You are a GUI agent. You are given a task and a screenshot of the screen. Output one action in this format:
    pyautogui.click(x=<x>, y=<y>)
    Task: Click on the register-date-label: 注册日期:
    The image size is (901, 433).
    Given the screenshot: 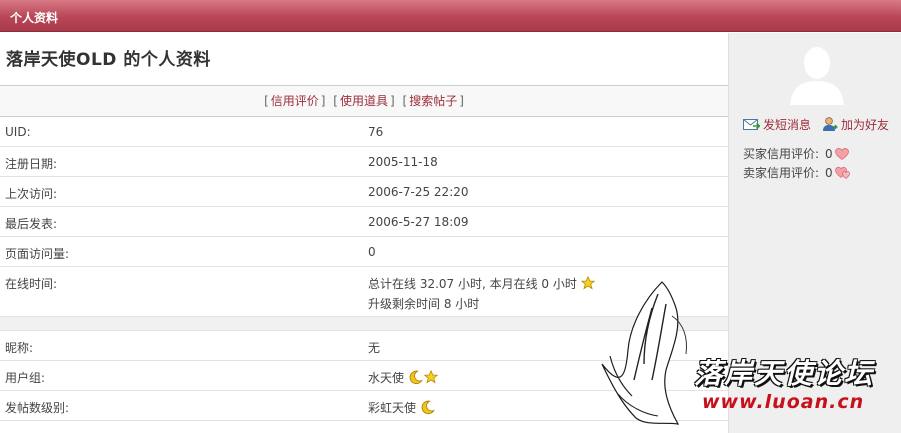 What is the action you would take?
    pyautogui.click(x=31, y=164)
    